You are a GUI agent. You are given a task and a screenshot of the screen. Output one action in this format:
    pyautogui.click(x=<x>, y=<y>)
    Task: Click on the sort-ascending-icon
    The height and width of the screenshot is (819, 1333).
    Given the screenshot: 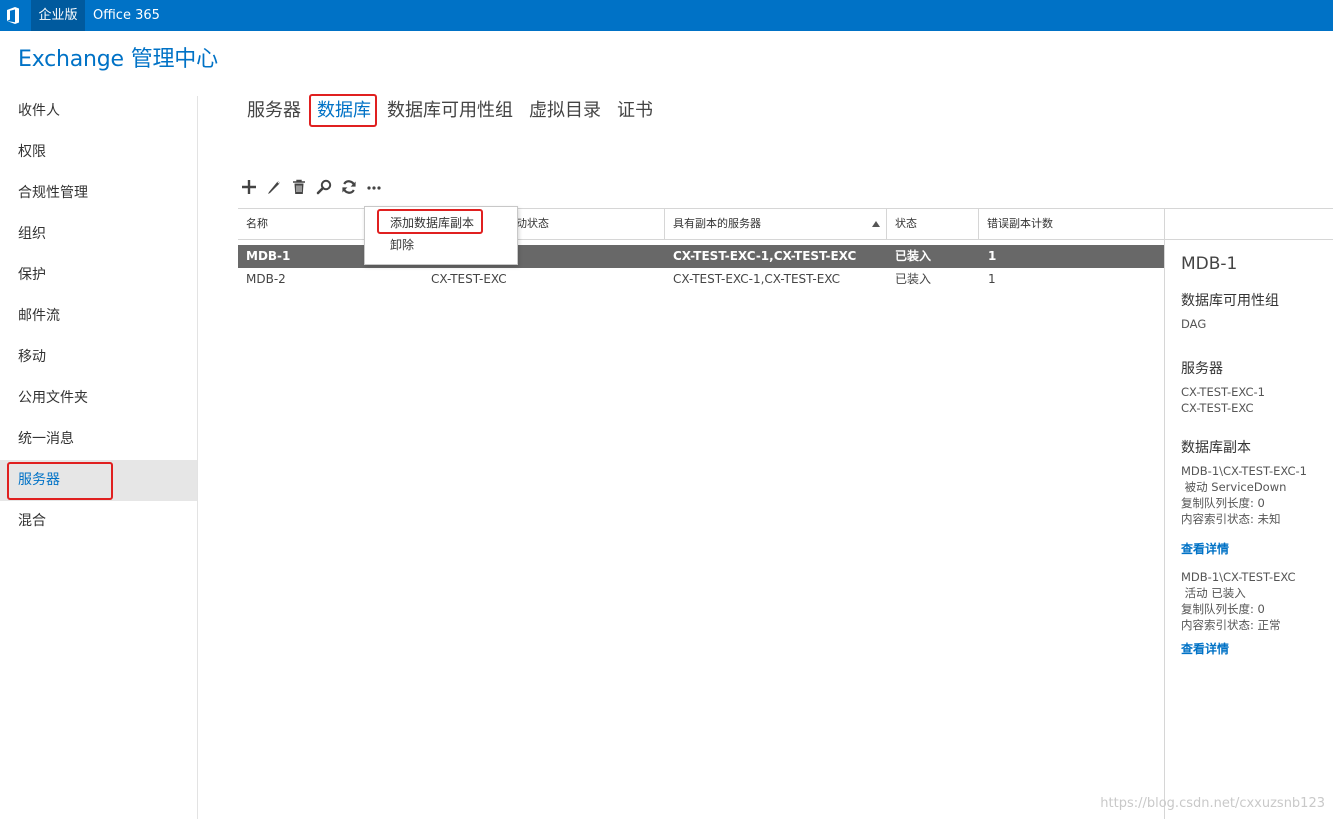 What is the action you would take?
    pyautogui.click(x=876, y=224)
    